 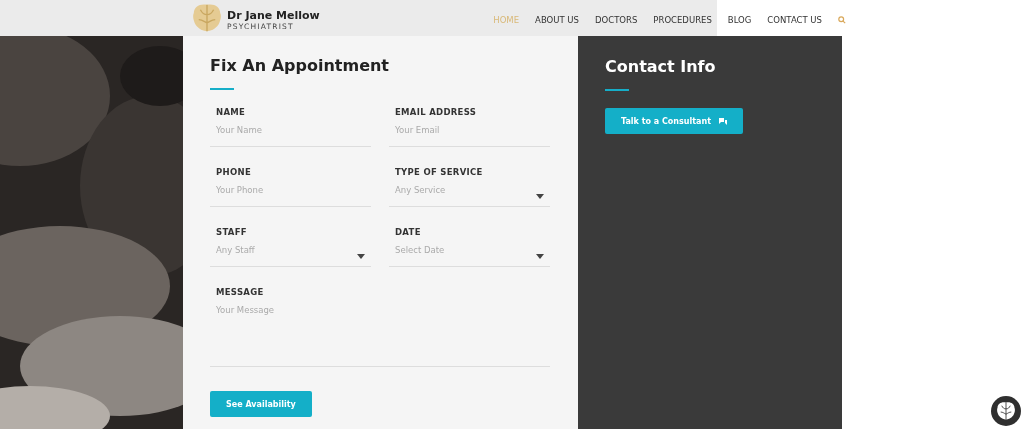 I want to click on brand-name: Dr Jane Mellow, so click(x=273, y=15).